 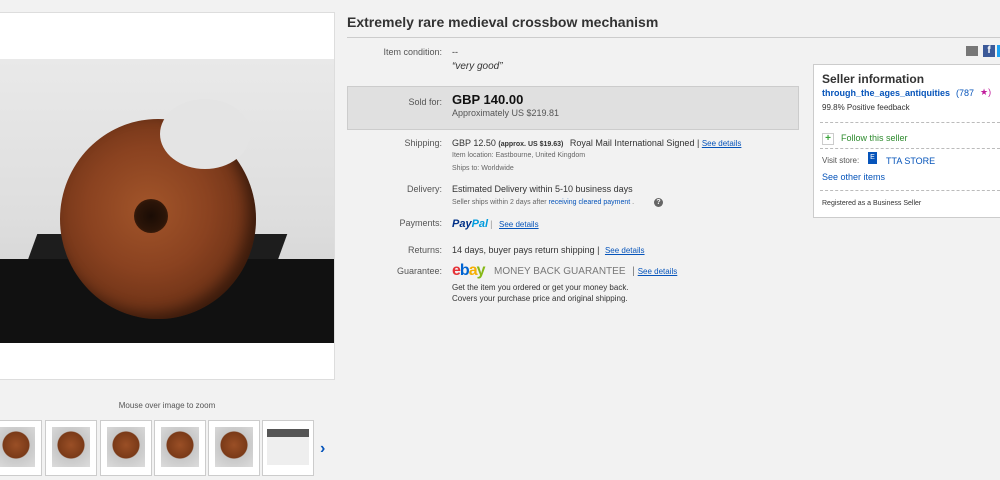 I want to click on shipping-see-details-link: See details, so click(x=722, y=143).